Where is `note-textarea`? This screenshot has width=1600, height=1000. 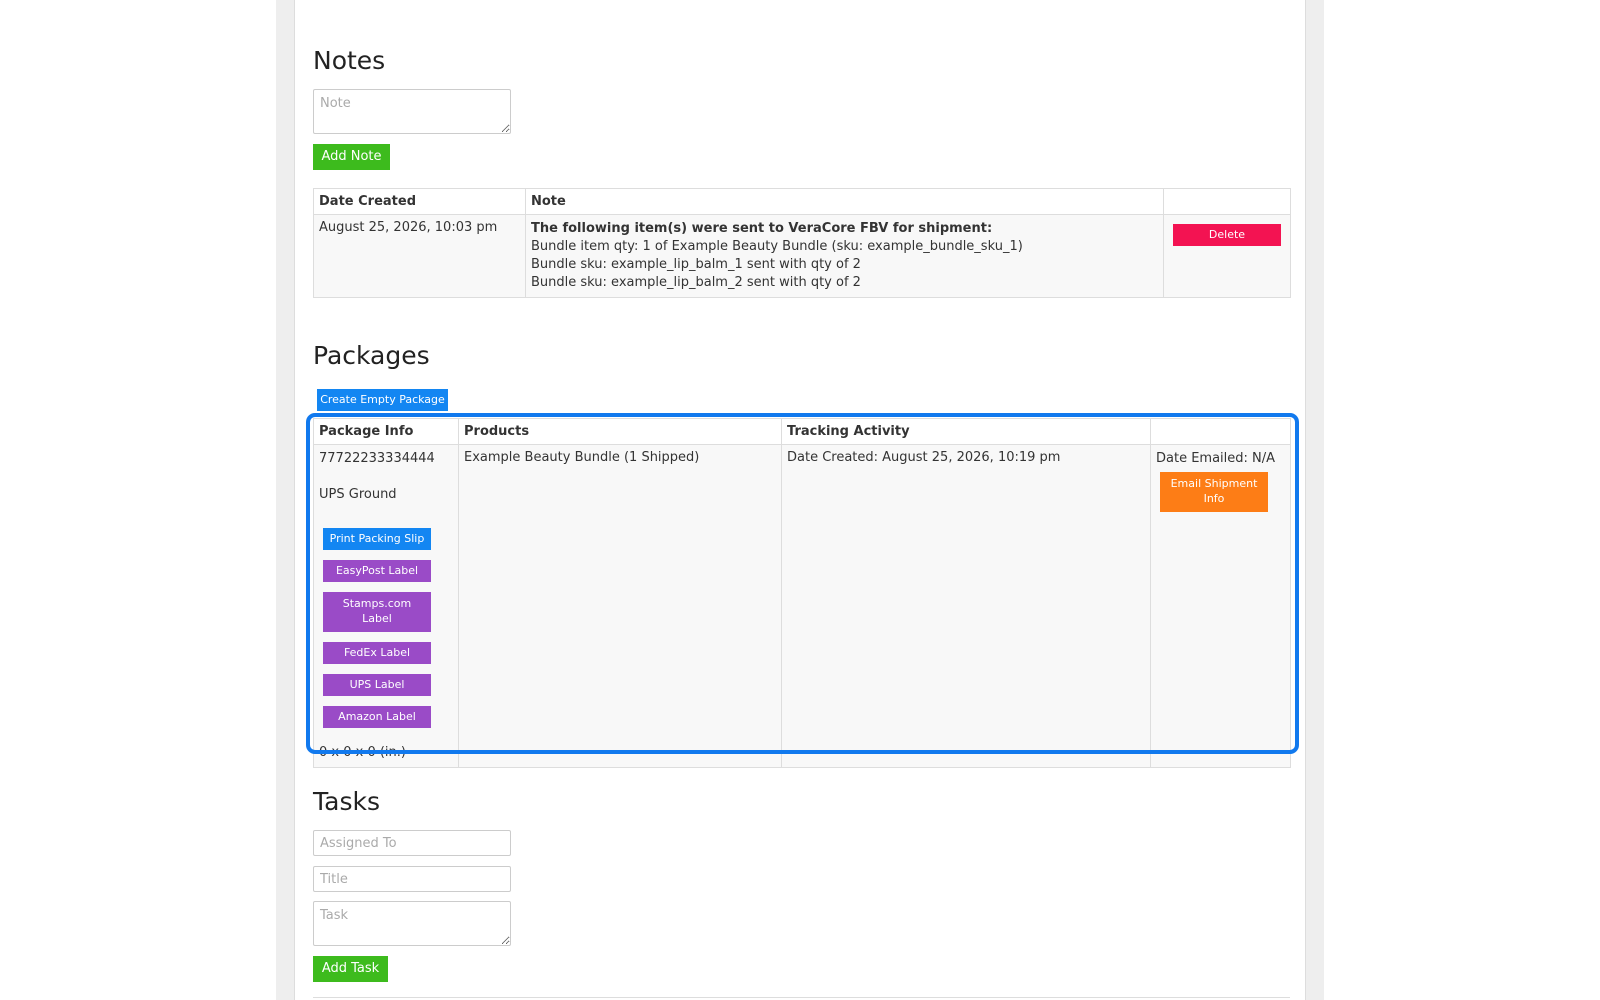
note-textarea is located at coordinates (412, 111).